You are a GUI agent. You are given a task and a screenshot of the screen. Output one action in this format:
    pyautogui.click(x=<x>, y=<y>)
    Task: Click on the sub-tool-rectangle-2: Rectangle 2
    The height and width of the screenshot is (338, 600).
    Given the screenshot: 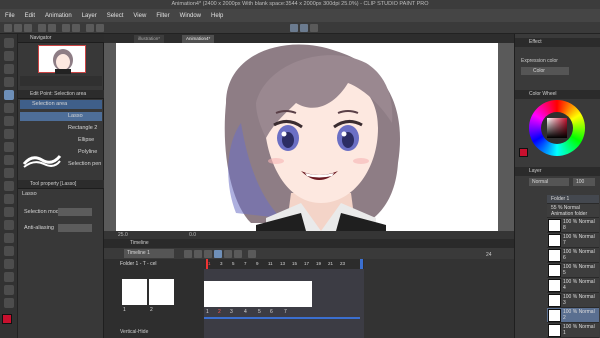 What is the action you would take?
    pyautogui.click(x=61, y=128)
    